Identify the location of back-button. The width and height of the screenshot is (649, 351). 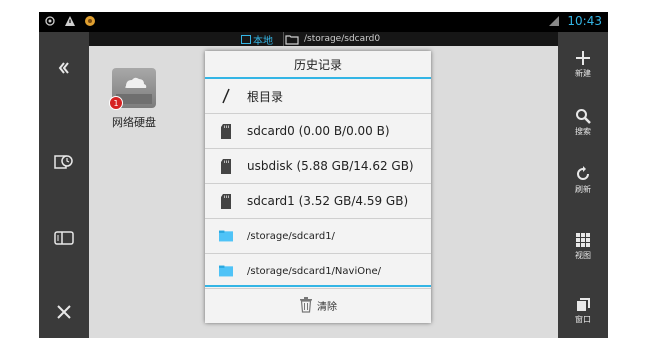
(64, 68).